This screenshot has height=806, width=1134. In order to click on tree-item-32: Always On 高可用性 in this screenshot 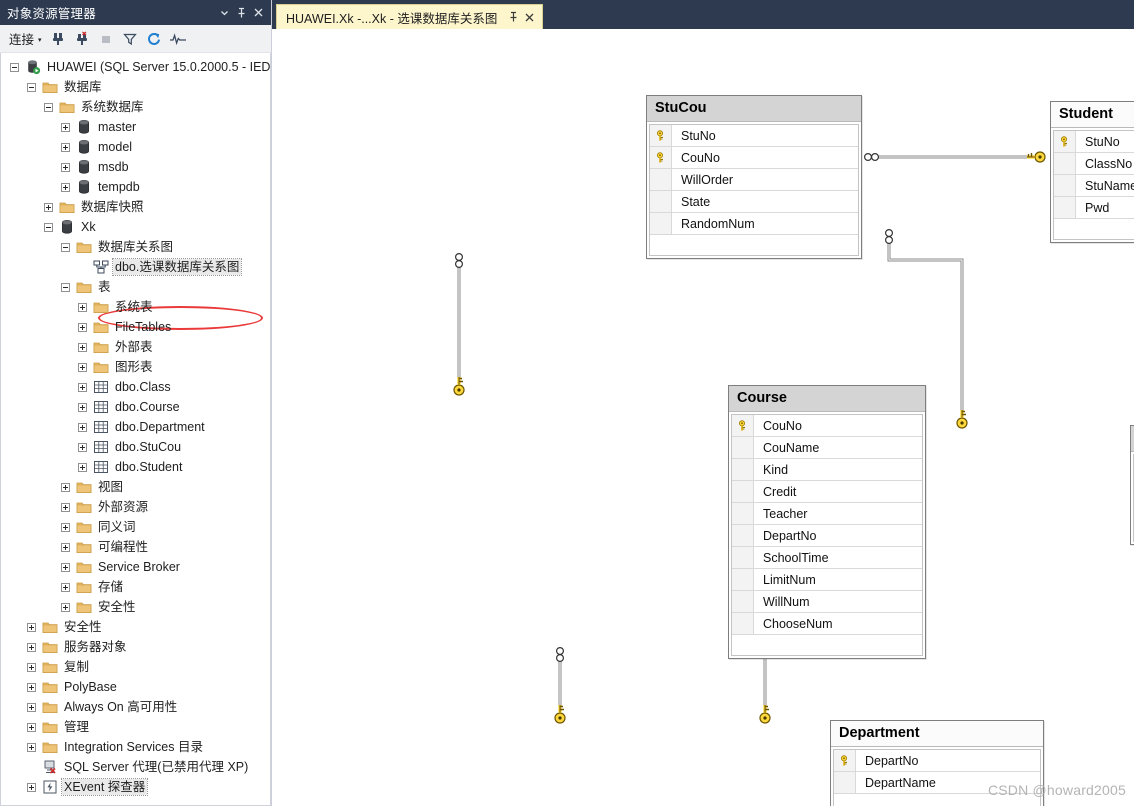, I will do `click(135, 707)`.